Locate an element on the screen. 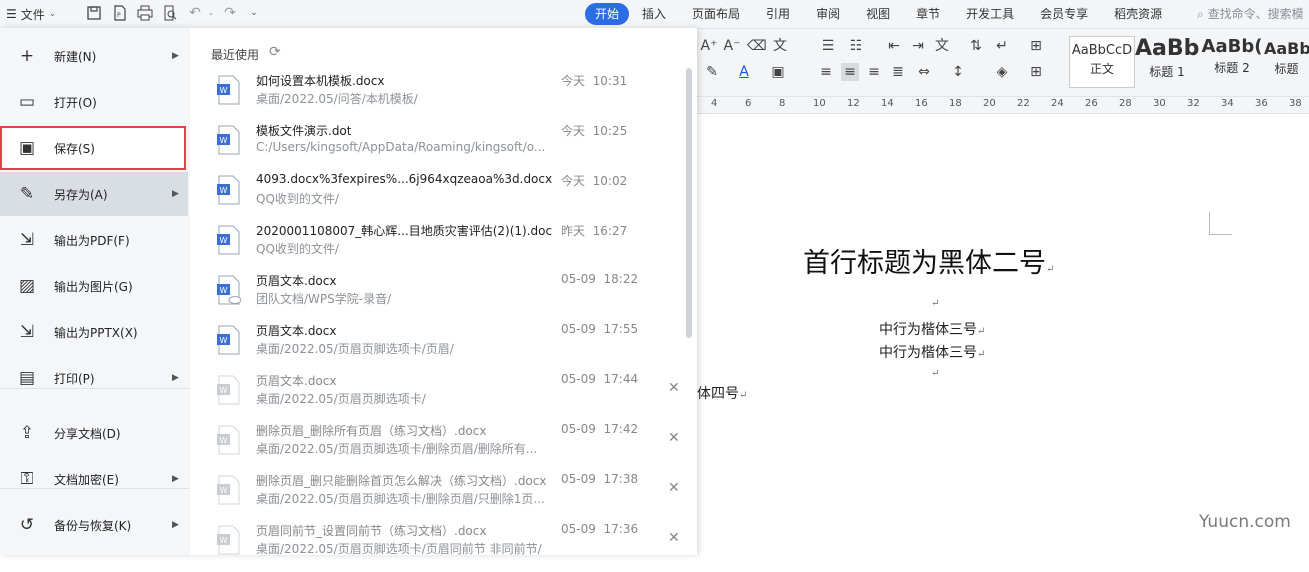  folder-icon: ▭ is located at coordinates (27, 102).